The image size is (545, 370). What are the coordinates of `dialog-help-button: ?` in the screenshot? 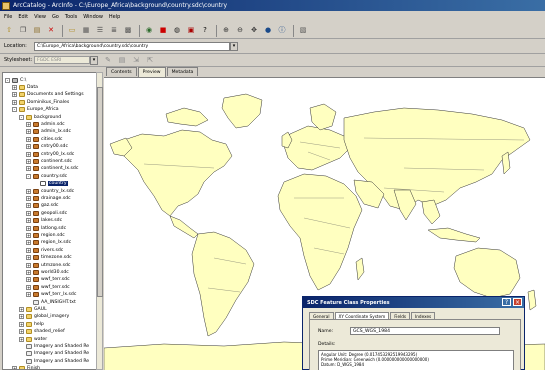 It's located at (506, 302).